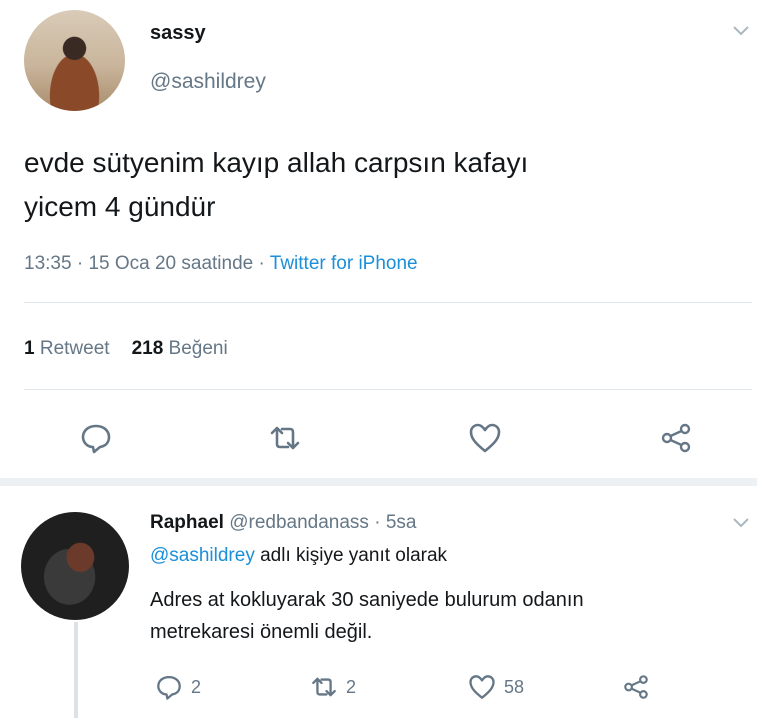  What do you see at coordinates (187, 522) in the screenshot?
I see `reply-author-name: Raphael` at bounding box center [187, 522].